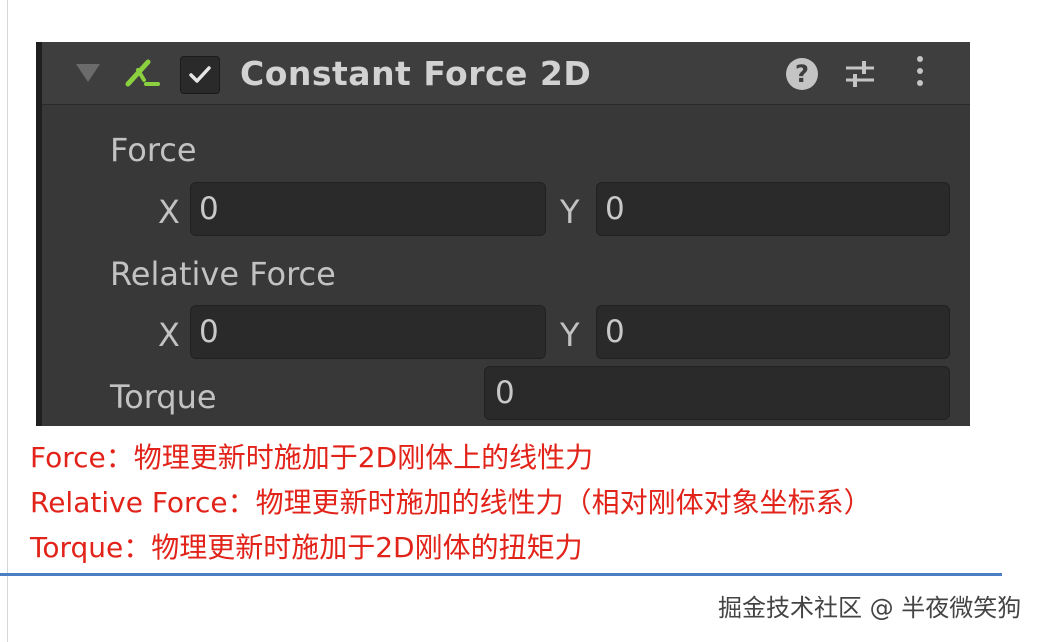  I want to click on force-x-label: X, so click(169, 212).